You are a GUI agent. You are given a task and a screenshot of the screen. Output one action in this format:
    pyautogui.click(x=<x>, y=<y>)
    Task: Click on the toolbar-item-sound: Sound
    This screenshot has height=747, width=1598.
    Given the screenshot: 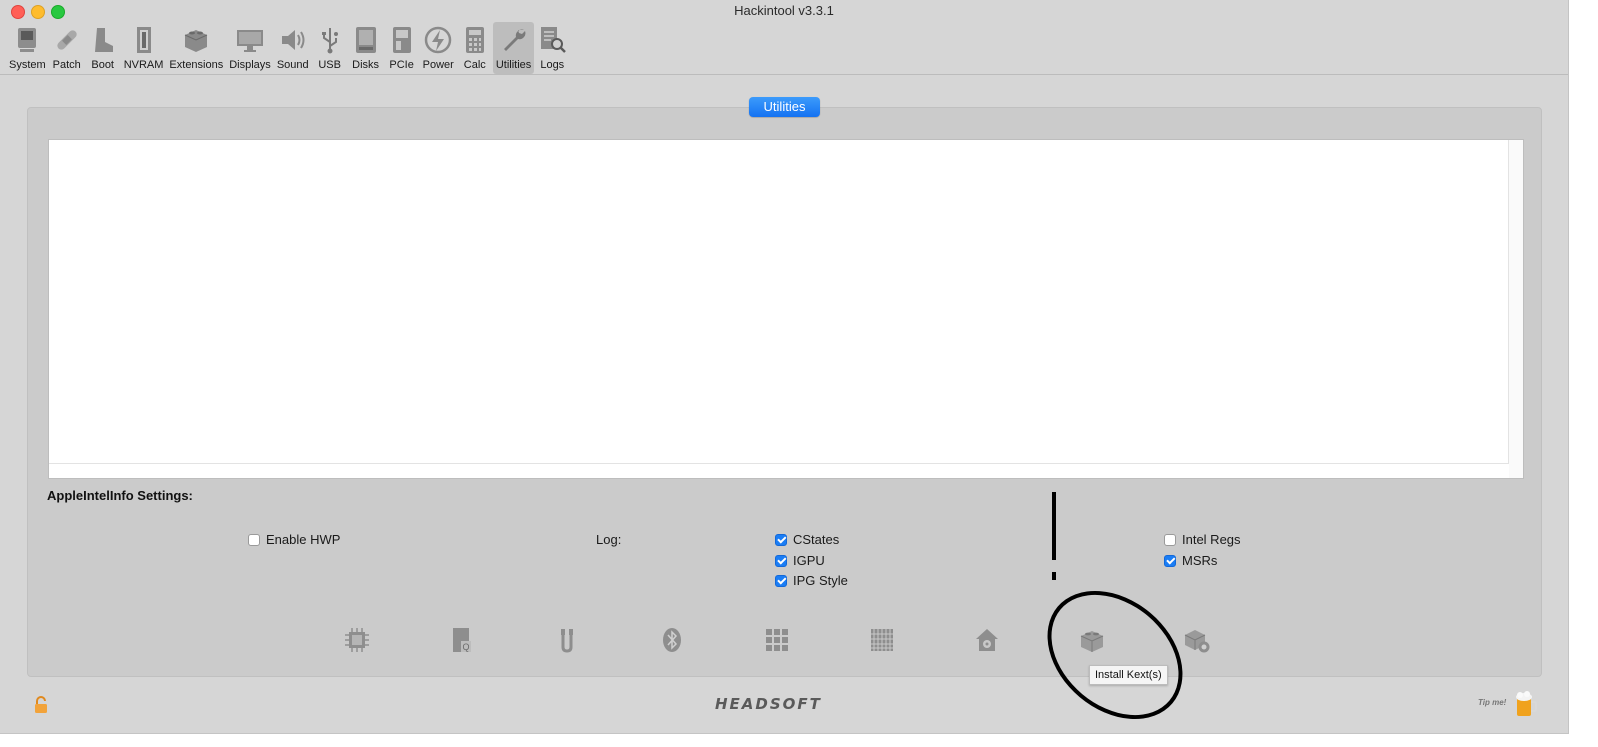 What is the action you would take?
    pyautogui.click(x=293, y=48)
    